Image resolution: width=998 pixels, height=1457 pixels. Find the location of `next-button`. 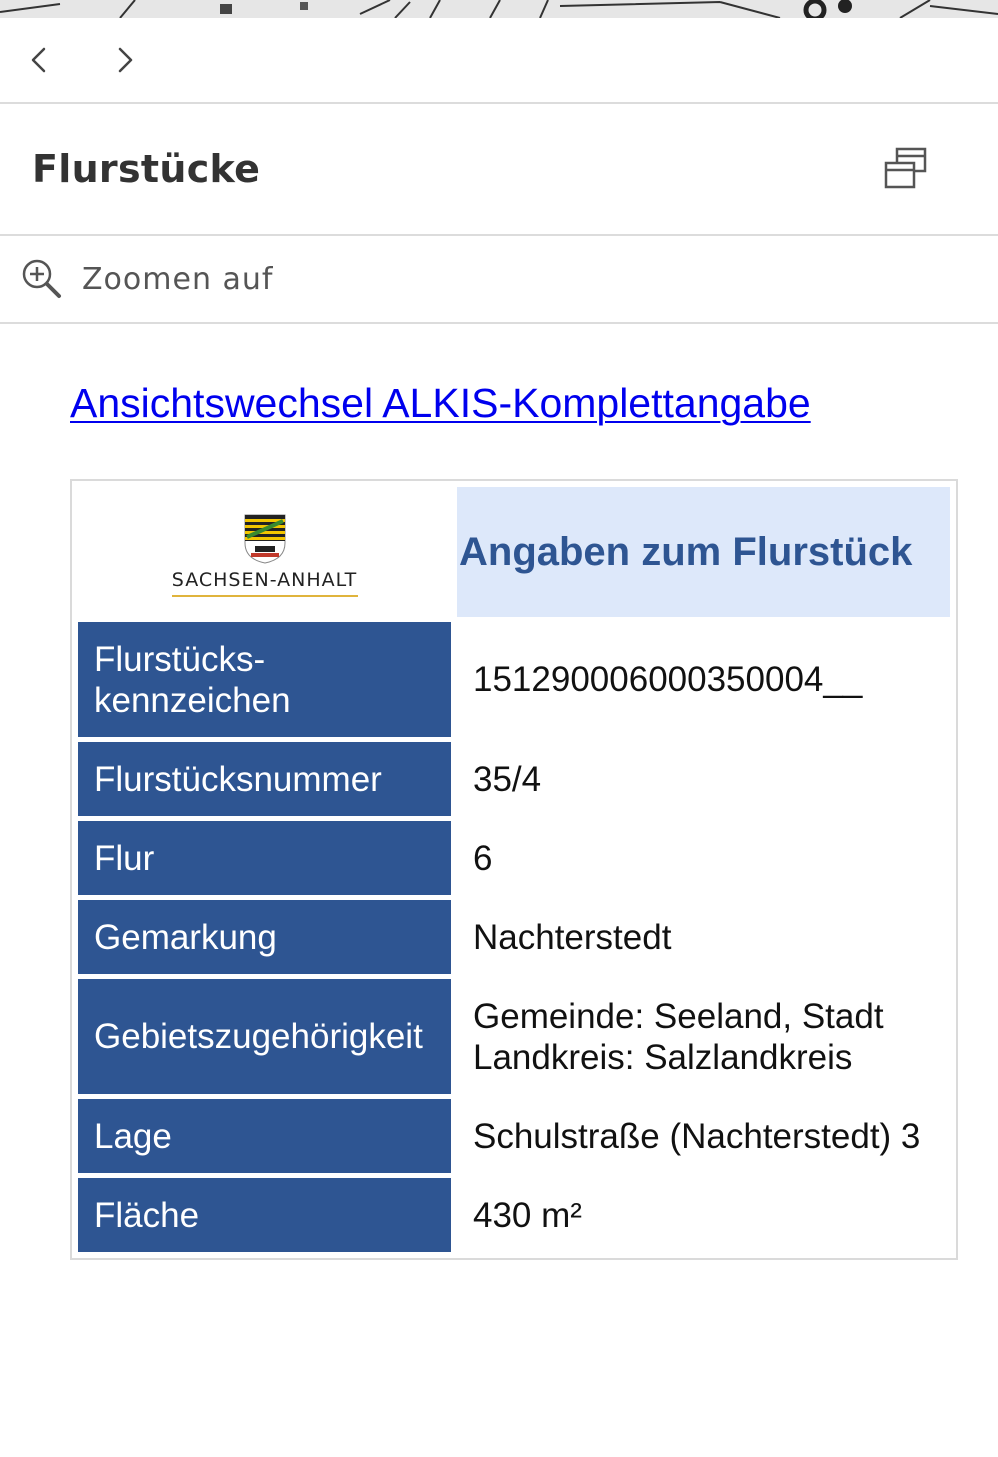

next-button is located at coordinates (140, 60).